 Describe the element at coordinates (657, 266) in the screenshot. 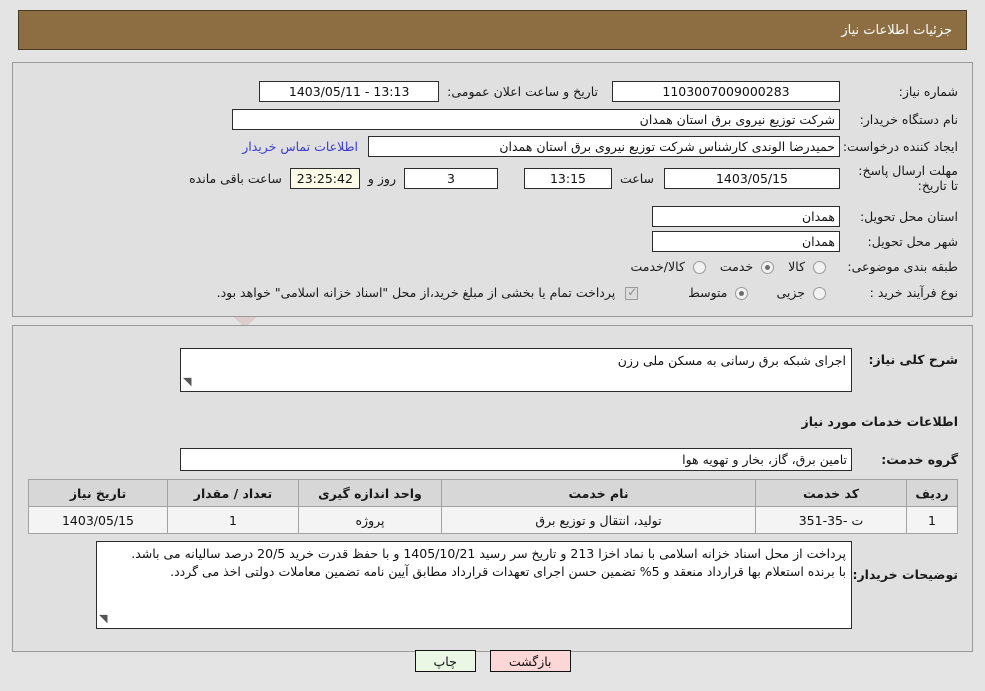

I see `category-option-2-label: کالا/خدمت` at that location.